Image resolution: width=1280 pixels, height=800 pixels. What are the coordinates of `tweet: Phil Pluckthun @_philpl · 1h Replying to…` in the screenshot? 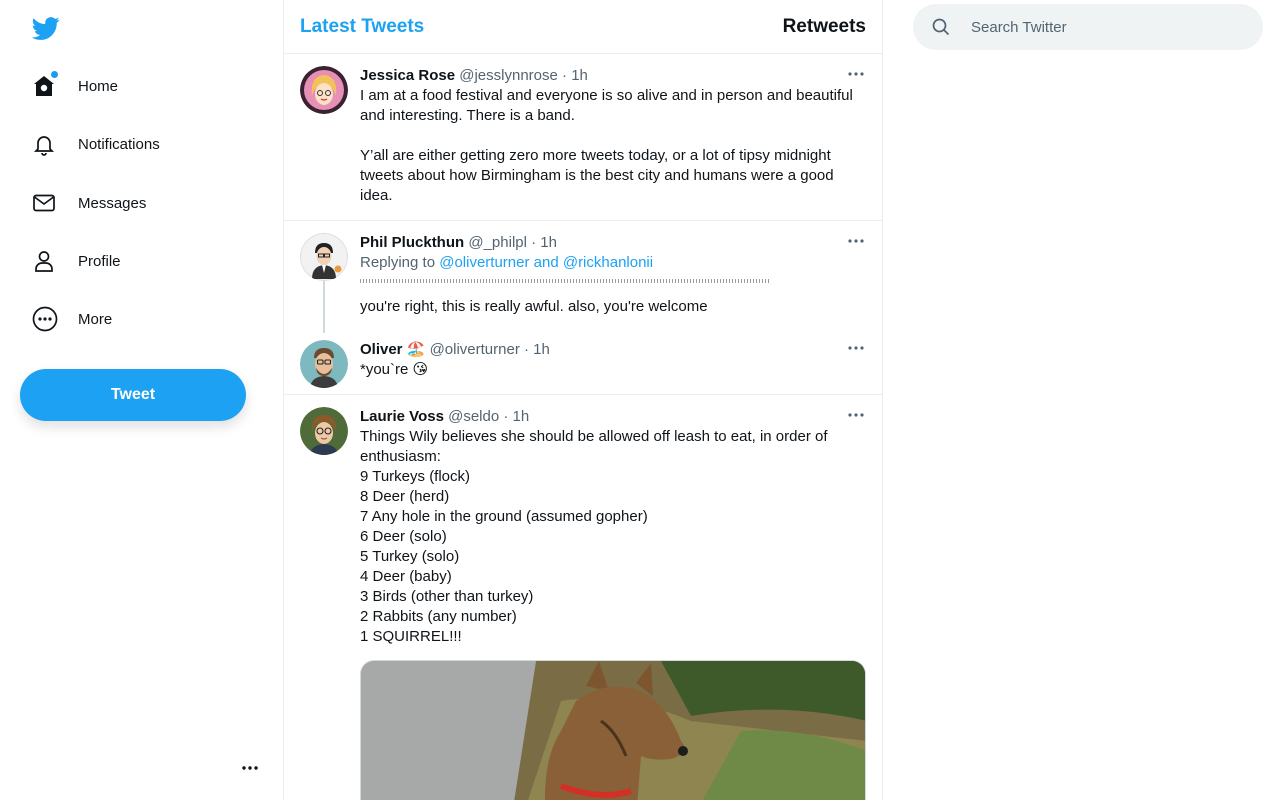 It's located at (583, 274).